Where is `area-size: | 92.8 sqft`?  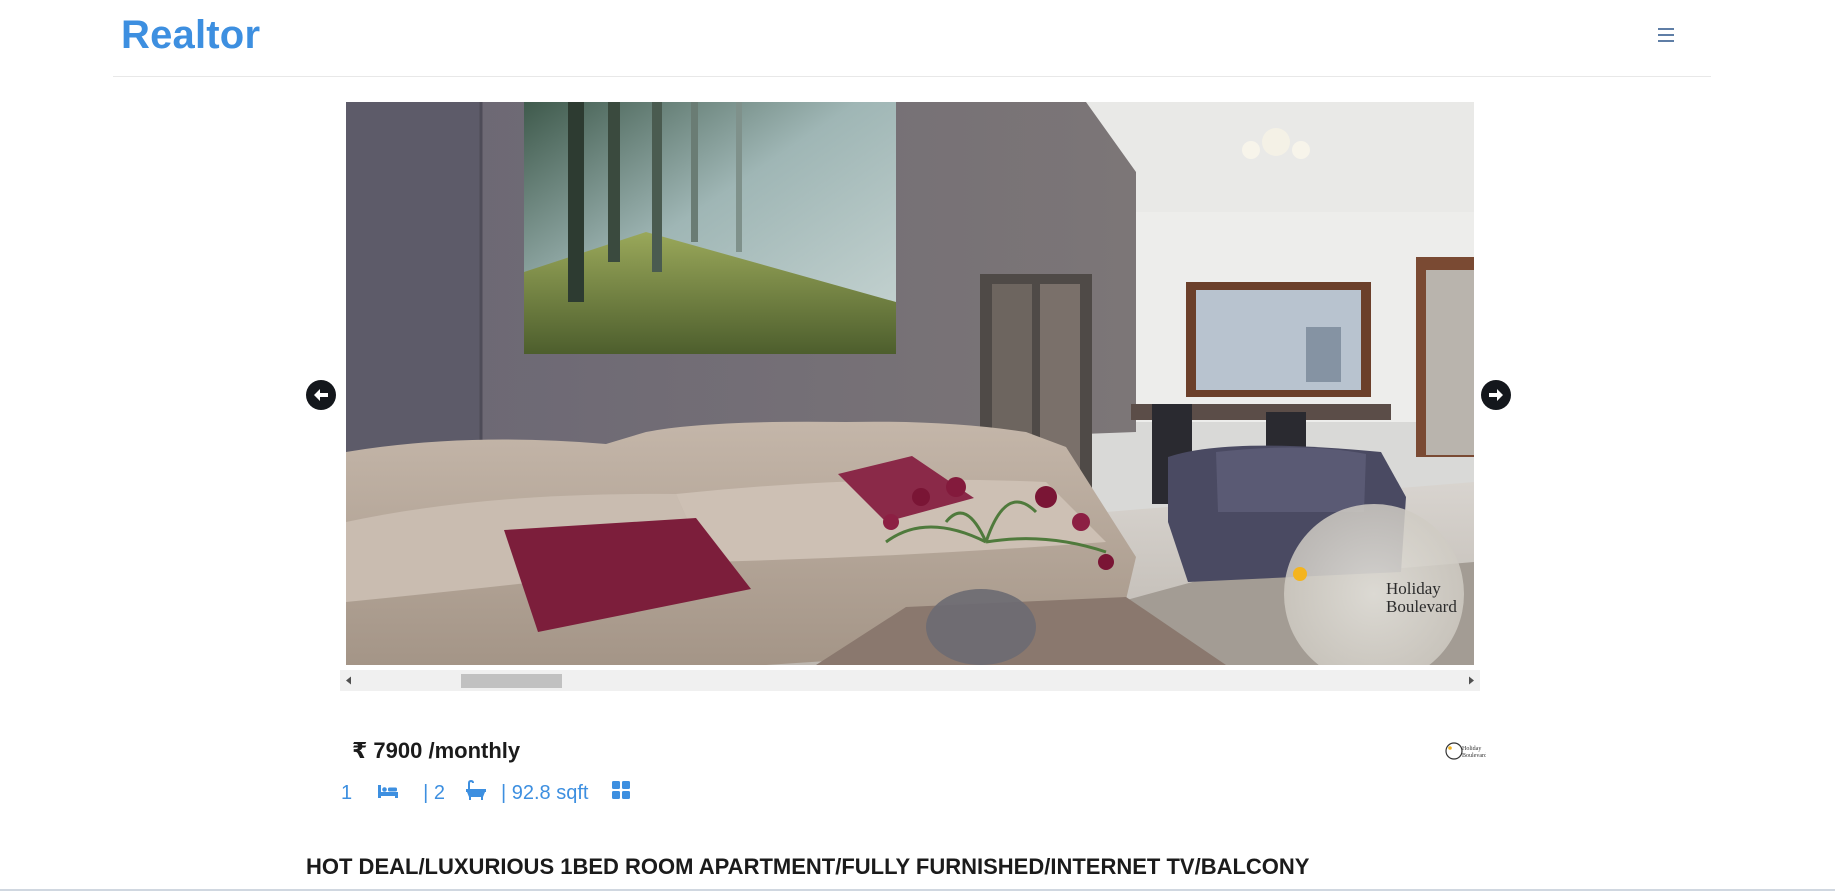
area-size: | 92.8 sqft is located at coordinates (545, 792).